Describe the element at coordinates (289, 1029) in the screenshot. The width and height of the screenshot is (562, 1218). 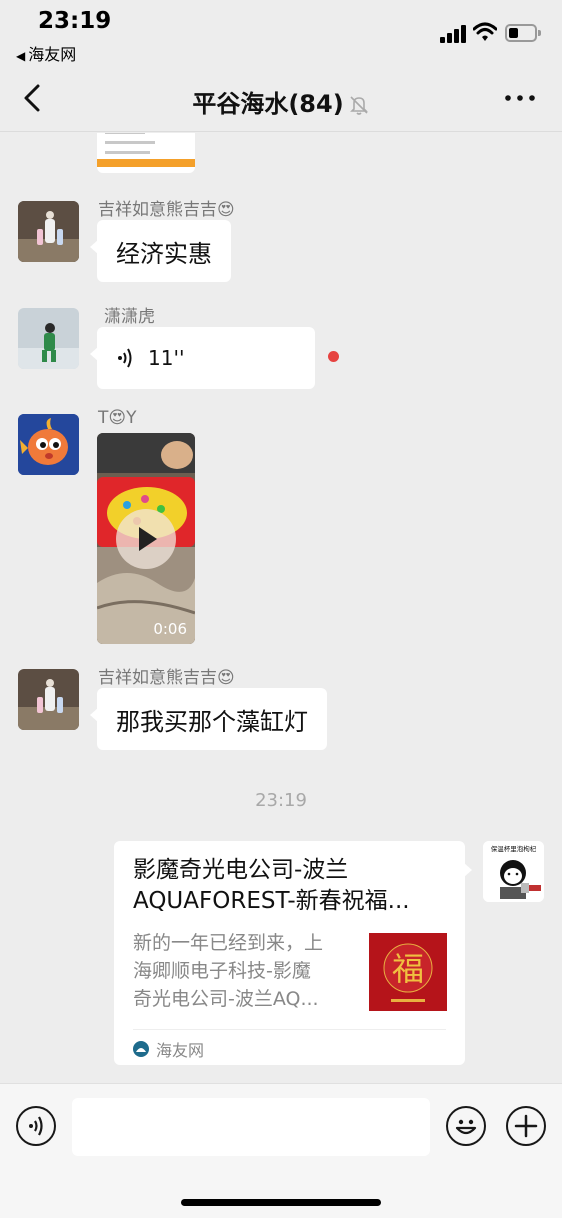
I see `card-divider` at that location.